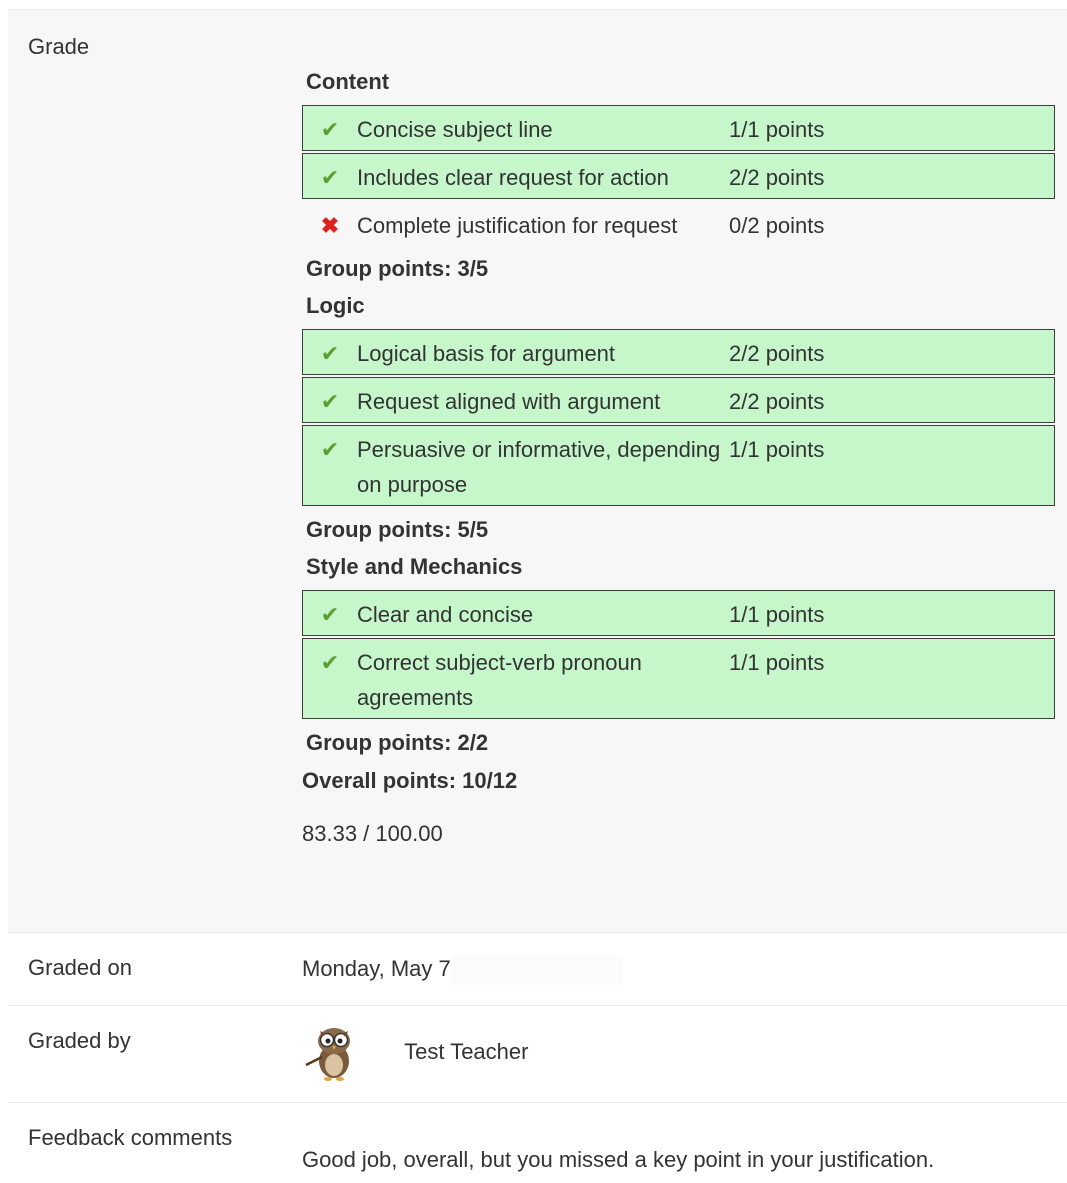 The width and height of the screenshot is (1067, 1183). Describe the element at coordinates (414, 566) in the screenshot. I see `group-title: Style and Mechanics` at that location.